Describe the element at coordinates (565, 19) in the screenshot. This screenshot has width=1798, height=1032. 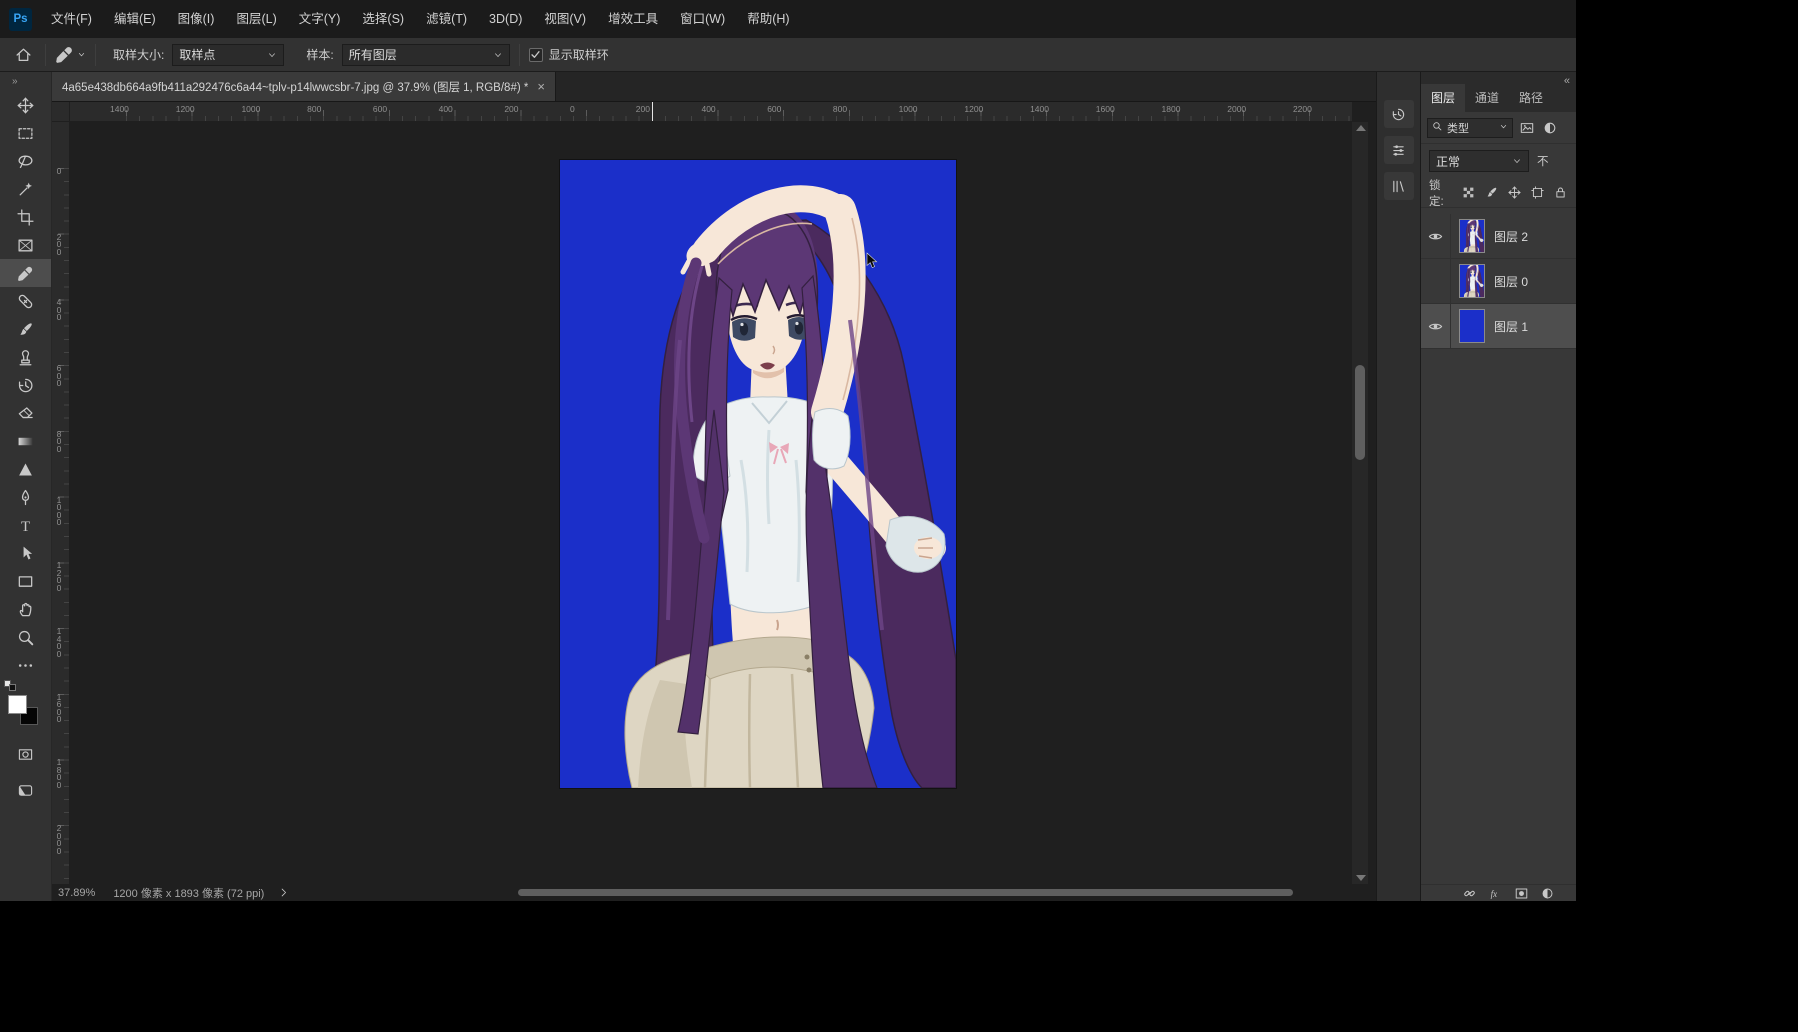
I see `menu-item: 视图(V)` at that location.